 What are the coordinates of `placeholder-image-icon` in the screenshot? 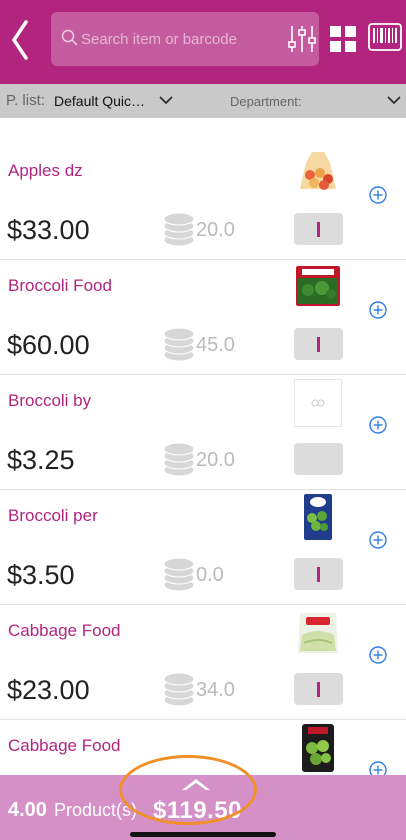 It's located at (318, 403).